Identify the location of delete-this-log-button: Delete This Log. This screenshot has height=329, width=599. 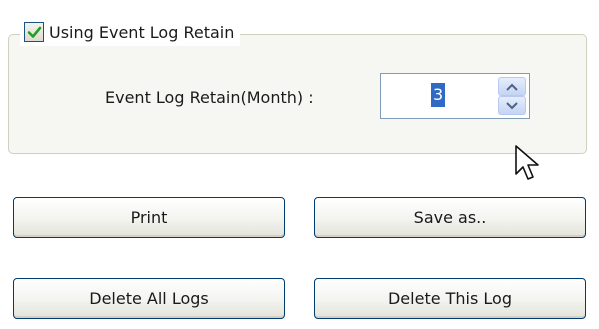
(450, 298).